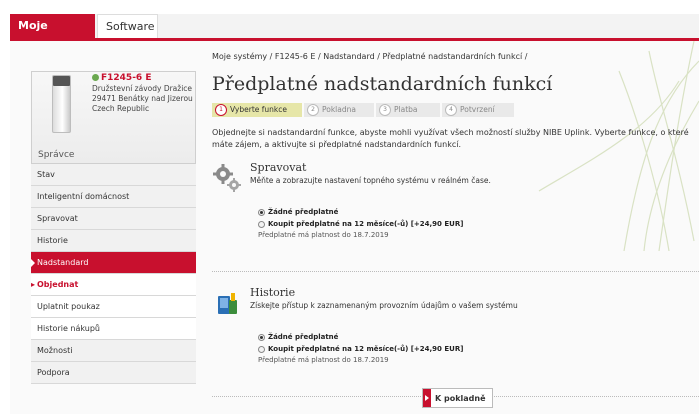 The width and height of the screenshot is (699, 414). Describe the element at coordinates (56, 155) in the screenshot. I see `device-role: Správce` at that location.